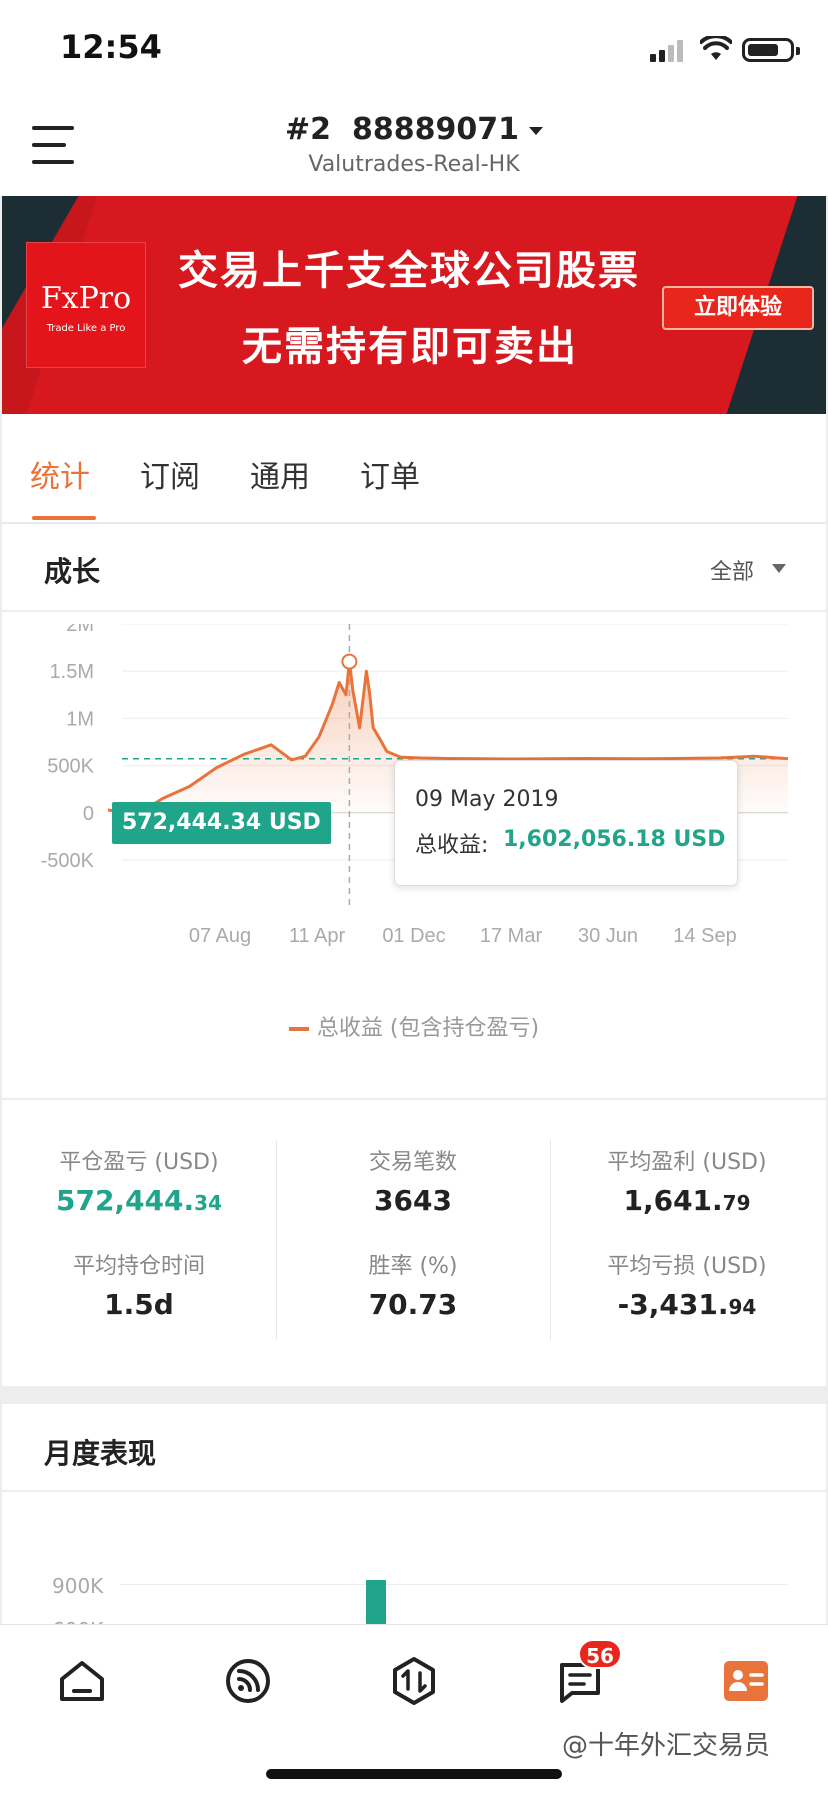 This screenshot has height=1793, width=828. What do you see at coordinates (414, 48) in the screenshot?
I see `status-bar: 12:54` at bounding box center [414, 48].